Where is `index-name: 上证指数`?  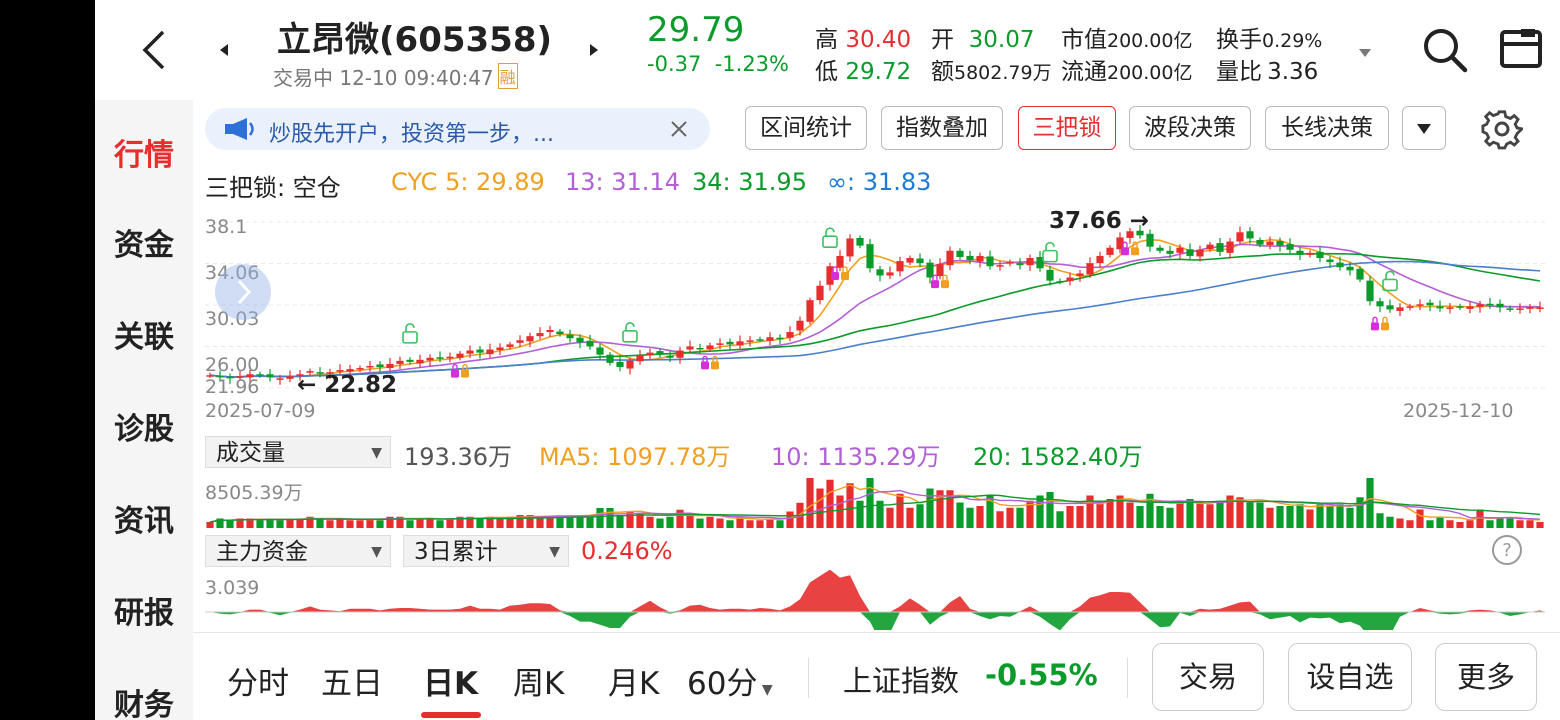
index-name: 上证指数 is located at coordinates (901, 679).